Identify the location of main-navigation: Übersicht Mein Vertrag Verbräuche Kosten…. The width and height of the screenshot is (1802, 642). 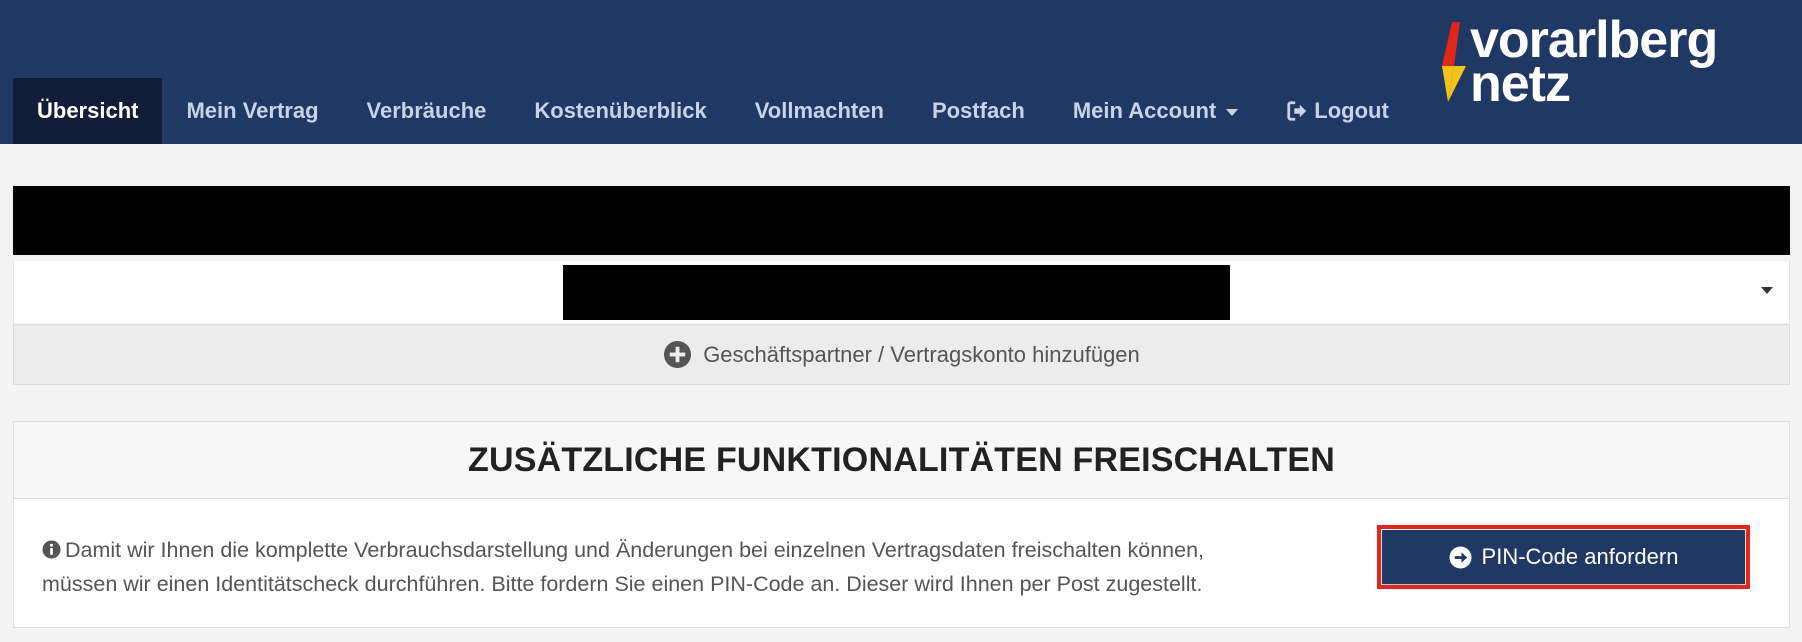
(713, 111).